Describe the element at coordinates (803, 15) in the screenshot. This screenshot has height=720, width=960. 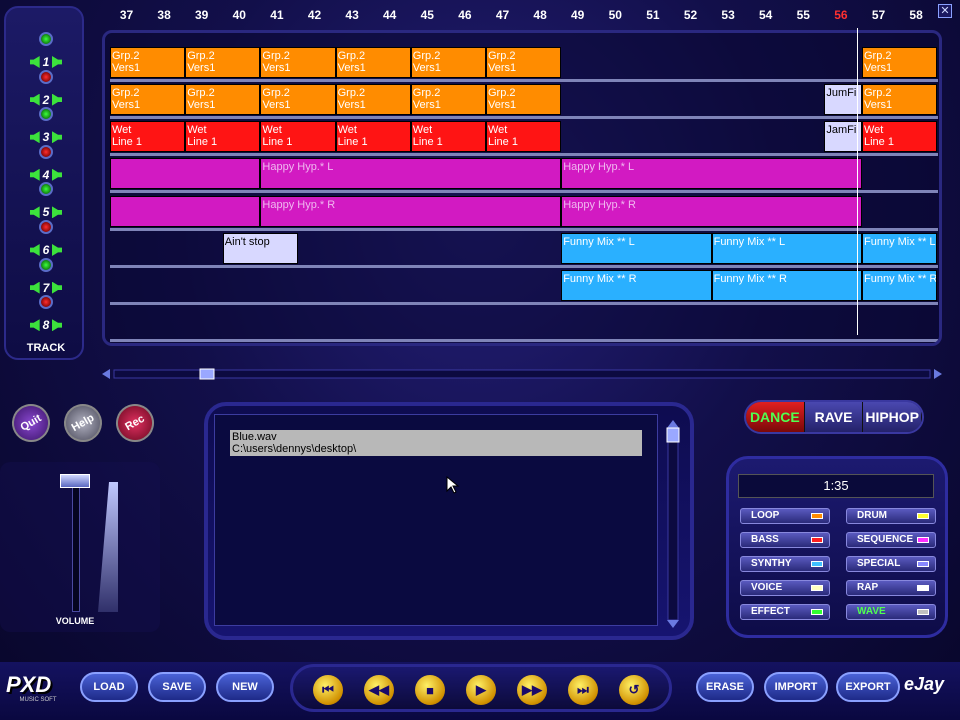
I see `bar-number: 55` at that location.